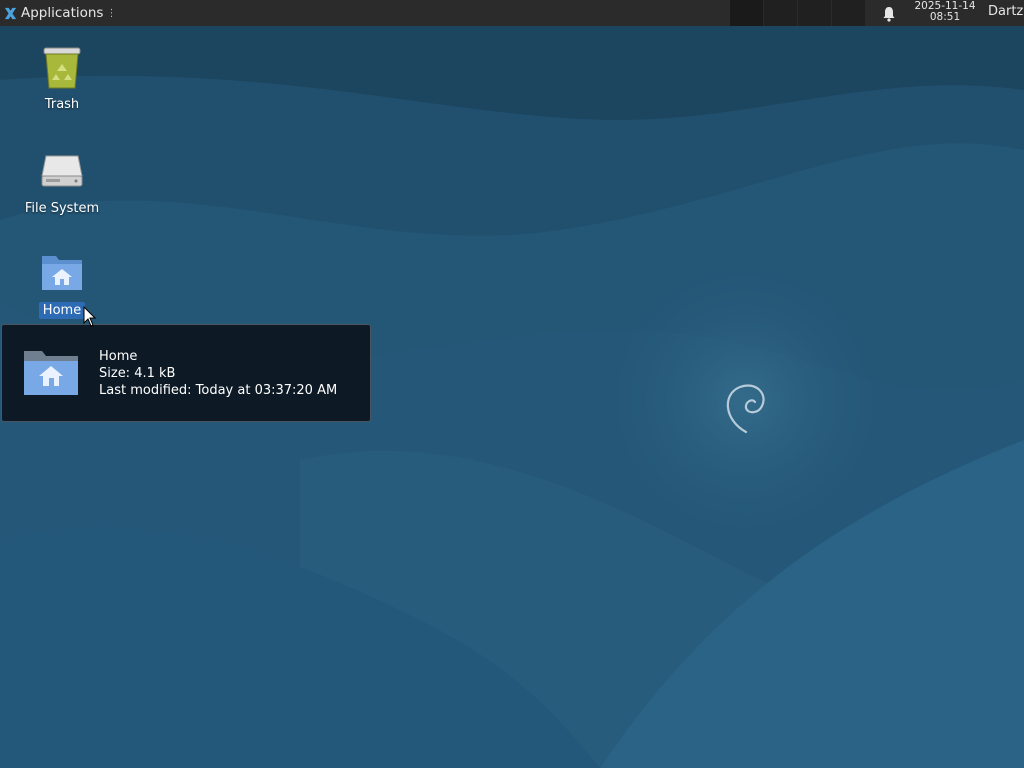  Describe the element at coordinates (62, 310) in the screenshot. I see `desktop-icon-label: Home` at that location.